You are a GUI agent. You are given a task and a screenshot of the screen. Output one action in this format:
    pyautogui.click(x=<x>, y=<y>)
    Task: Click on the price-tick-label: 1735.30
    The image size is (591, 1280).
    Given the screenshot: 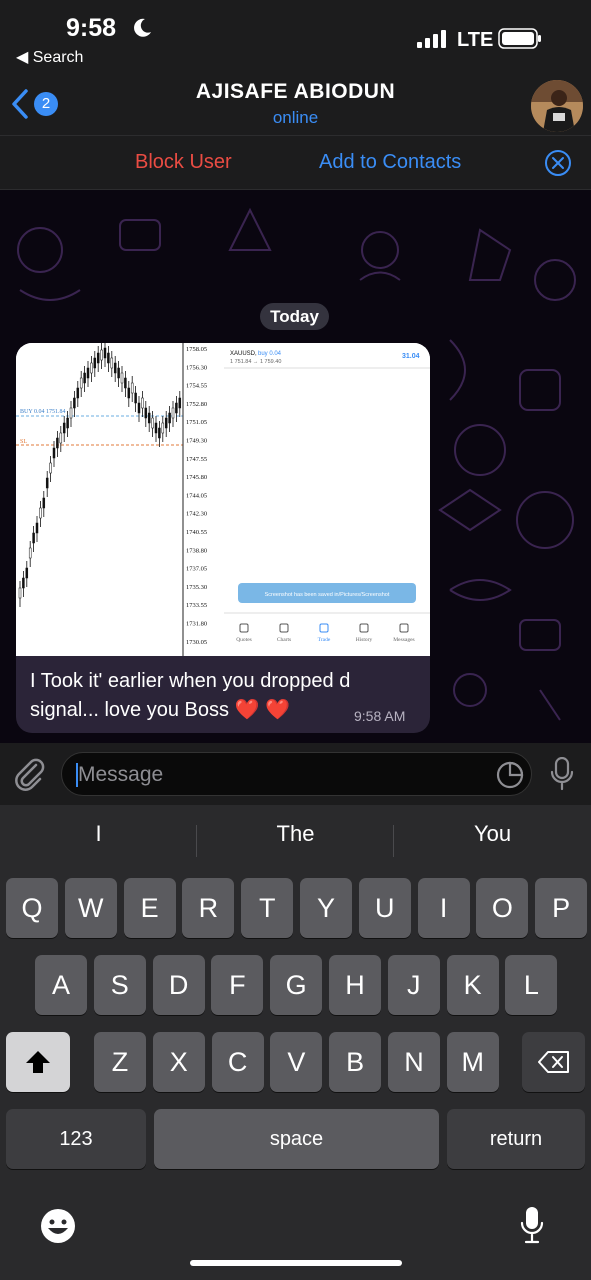 What is the action you would take?
    pyautogui.click(x=196, y=587)
    